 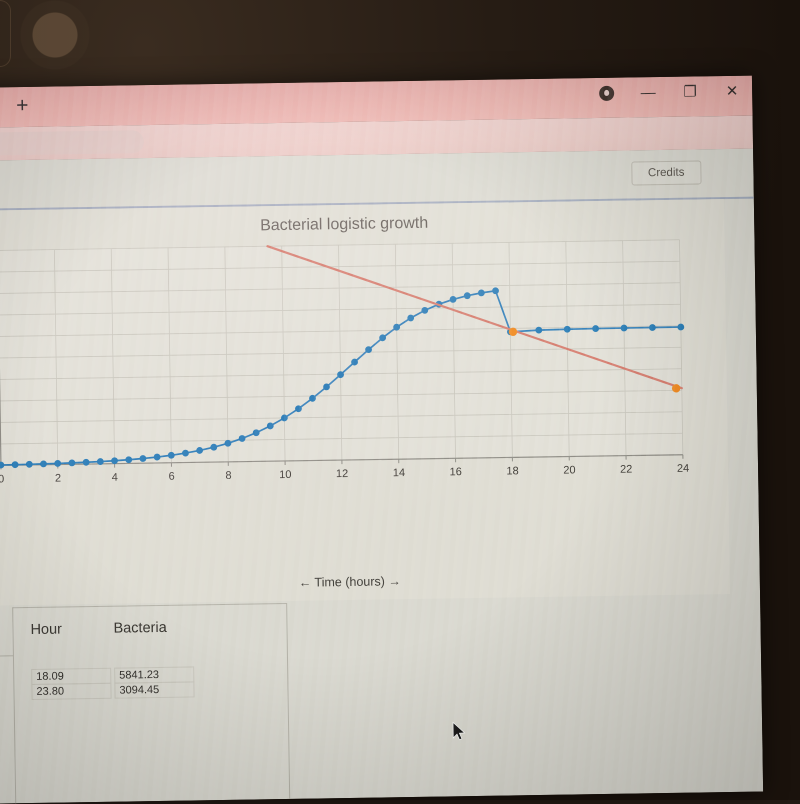 What do you see at coordinates (228, 476) in the screenshot?
I see `svg-text: 8` at bounding box center [228, 476].